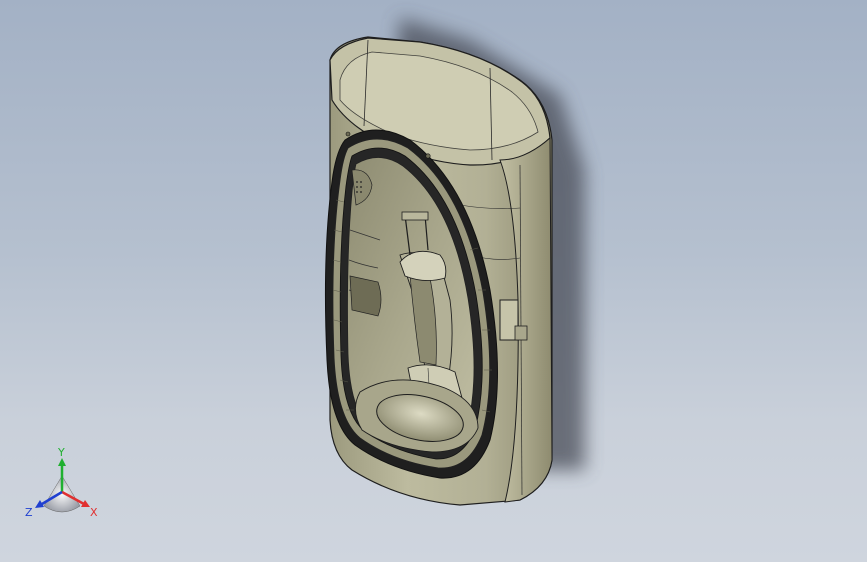 This screenshot has width=867, height=562. I want to click on side-clip-tab, so click(521, 333).